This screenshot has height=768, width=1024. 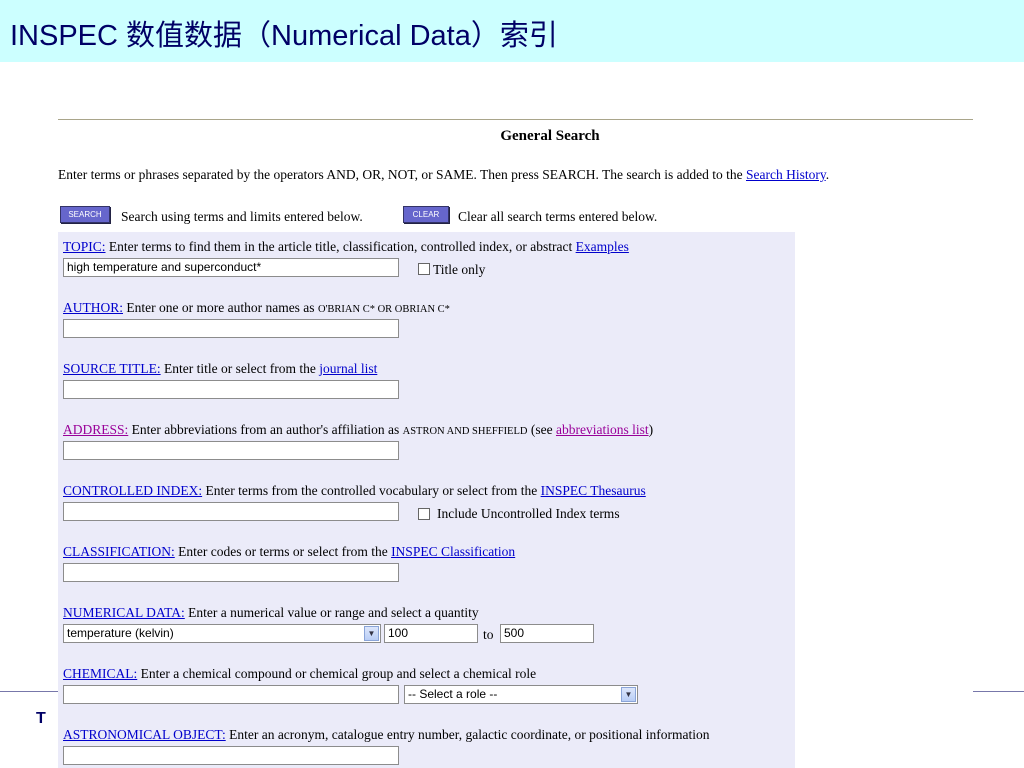 I want to click on author-input, so click(x=231, y=328).